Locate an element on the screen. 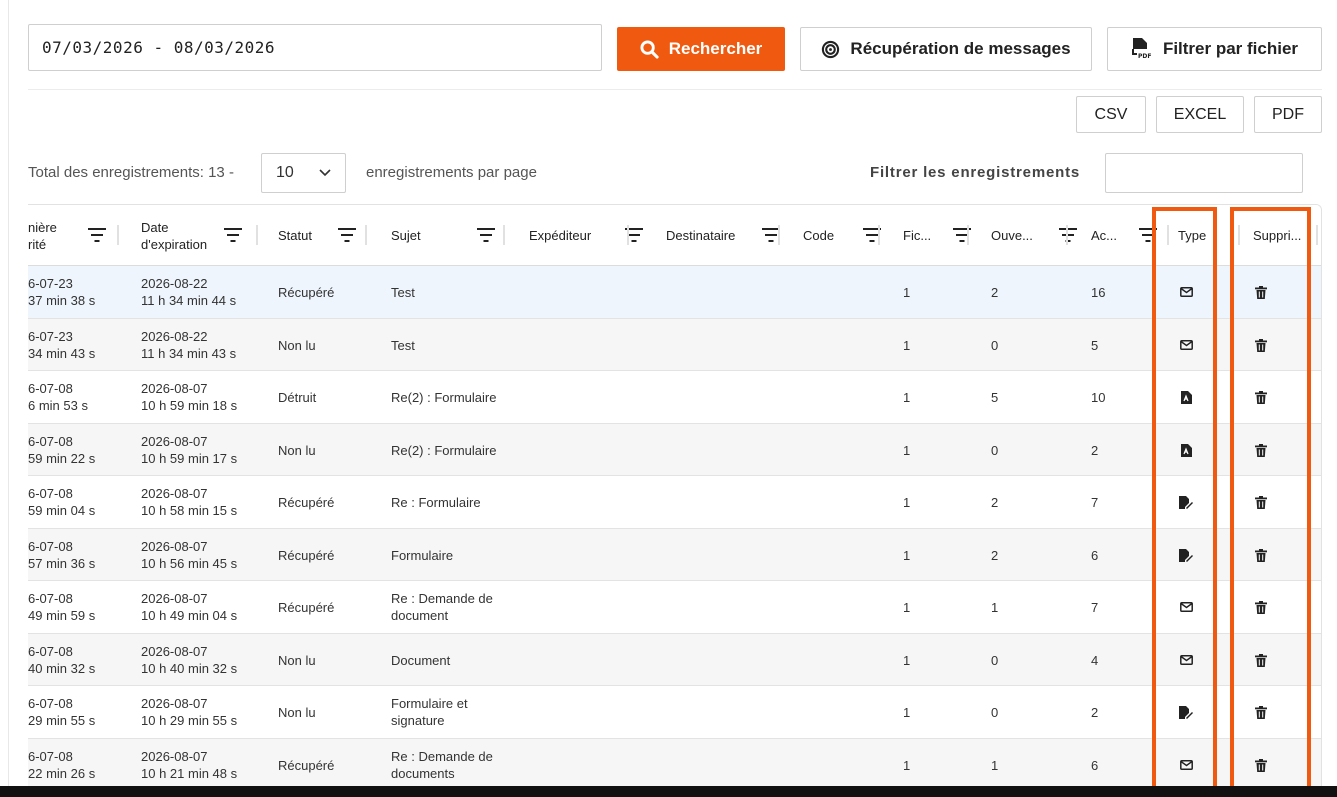 The height and width of the screenshot is (797, 1337). cell-subject-line1: Re : Demande de is located at coordinates (442, 598).